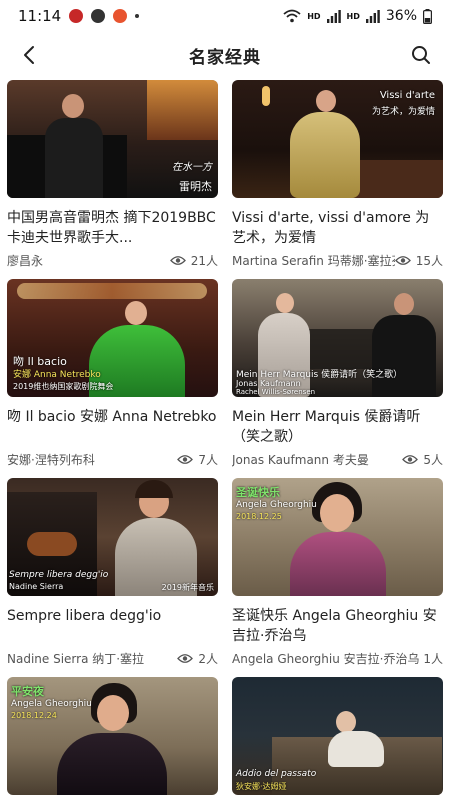 The width and height of the screenshot is (450, 800). I want to click on status-time: 11:14, so click(40, 16).